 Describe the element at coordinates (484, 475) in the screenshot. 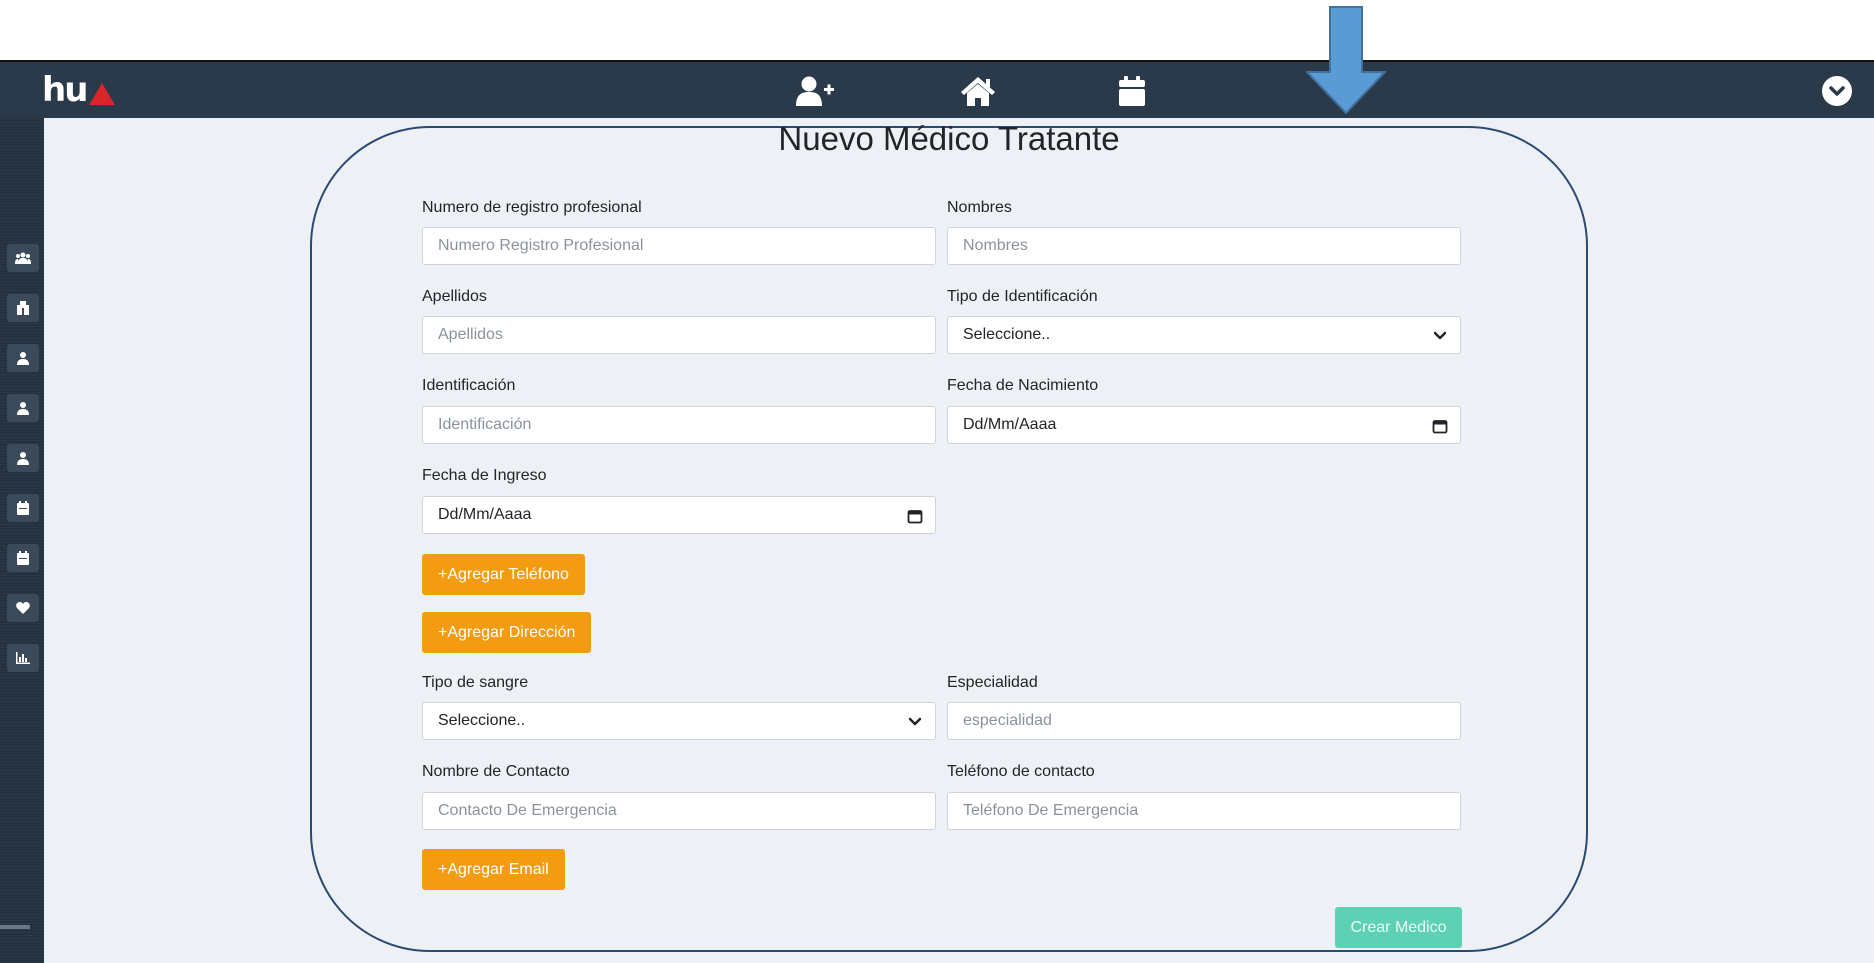

I see `fecha-ingreso-label: Fecha de Ingreso` at that location.